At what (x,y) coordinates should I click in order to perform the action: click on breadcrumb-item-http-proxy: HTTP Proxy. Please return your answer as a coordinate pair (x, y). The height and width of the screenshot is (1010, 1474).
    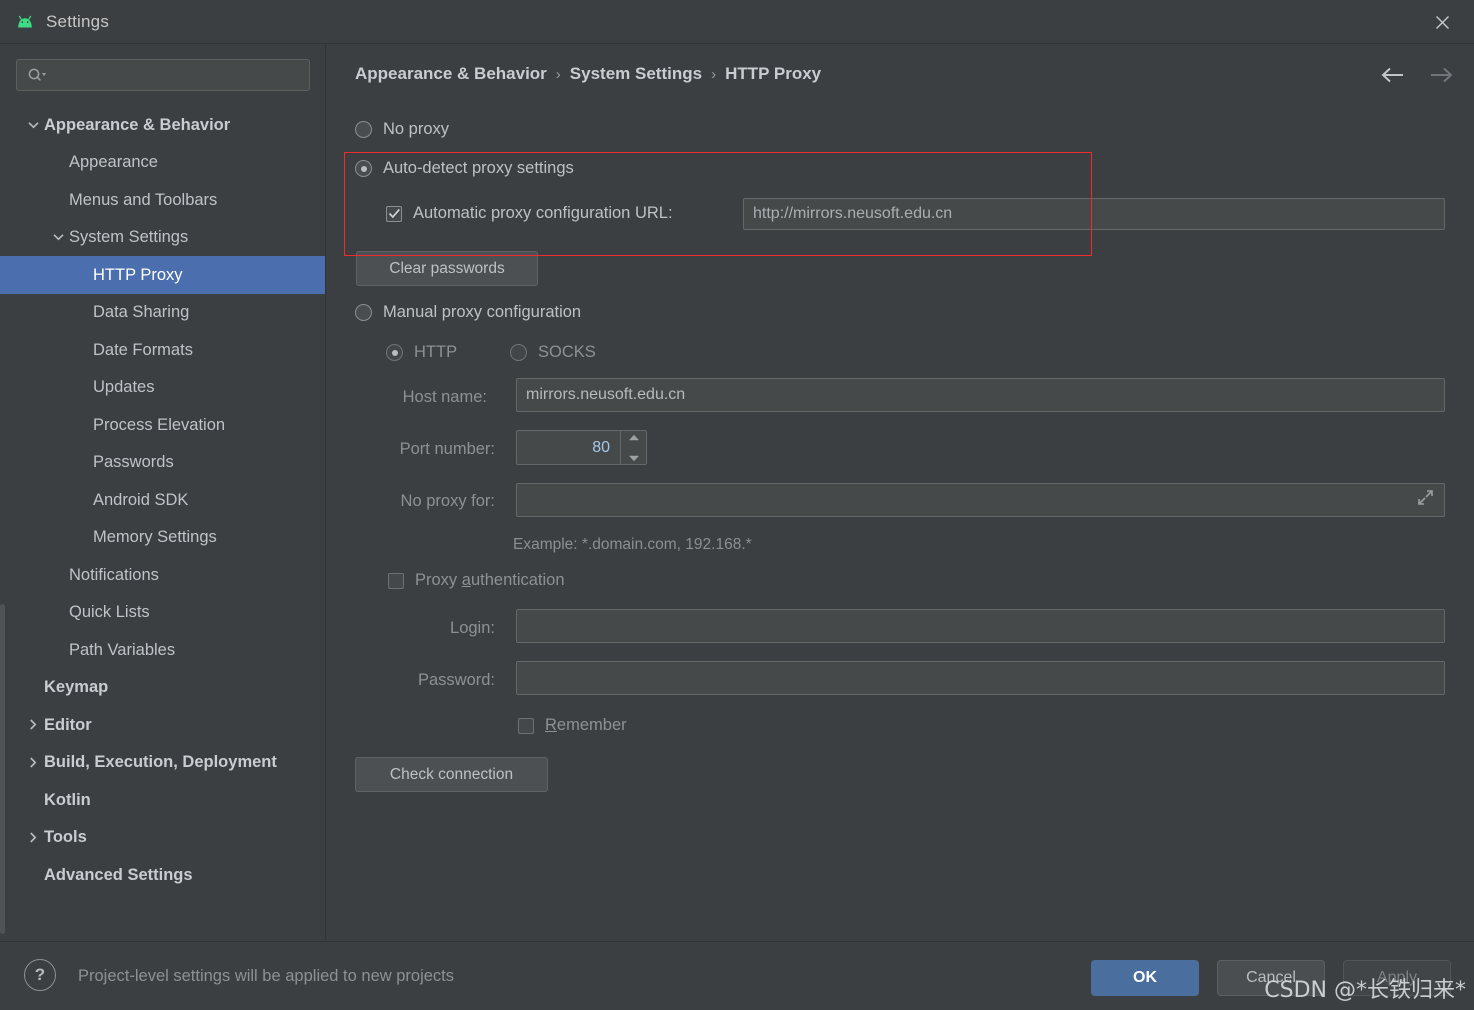
    Looking at the image, I should click on (773, 73).